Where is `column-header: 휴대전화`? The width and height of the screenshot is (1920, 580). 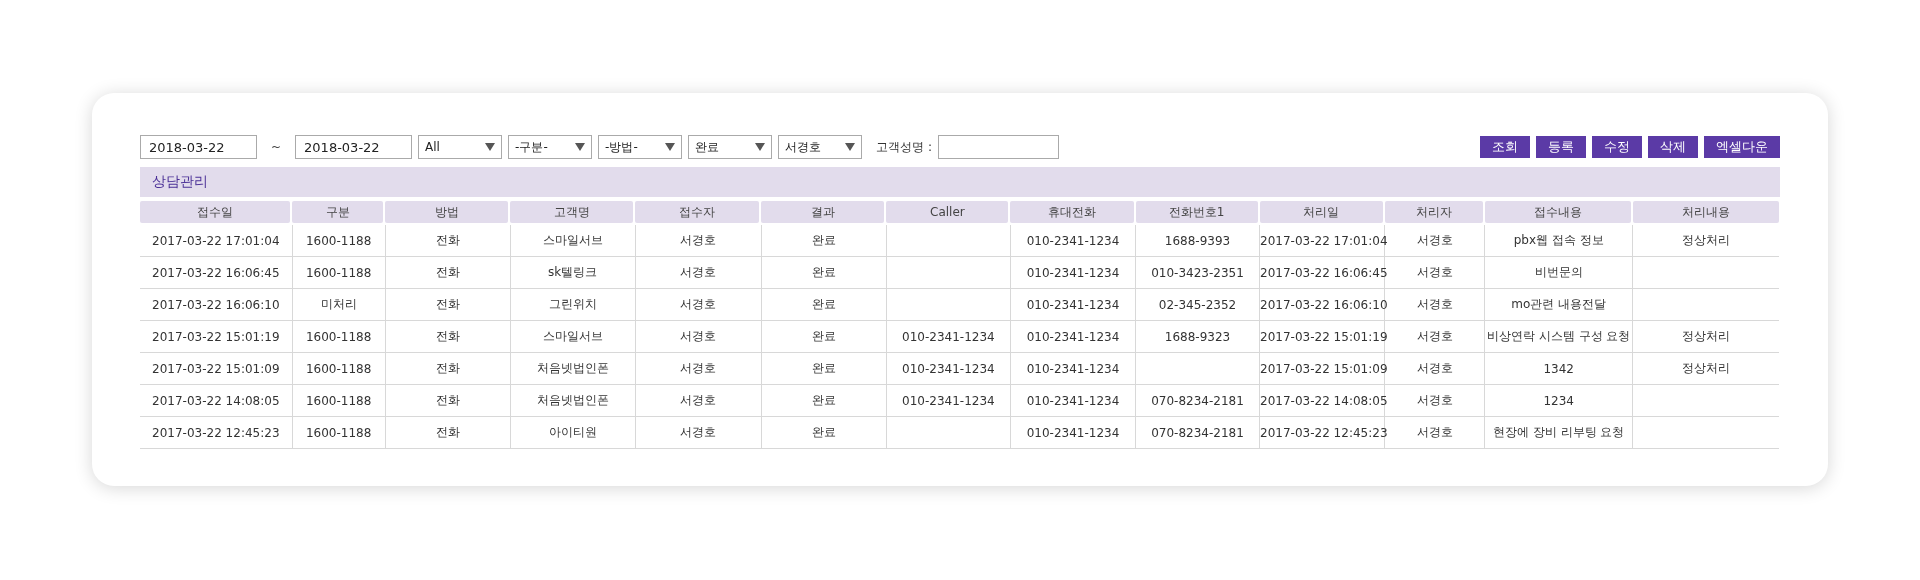
column-header: 휴대전화 is located at coordinates (1072, 212).